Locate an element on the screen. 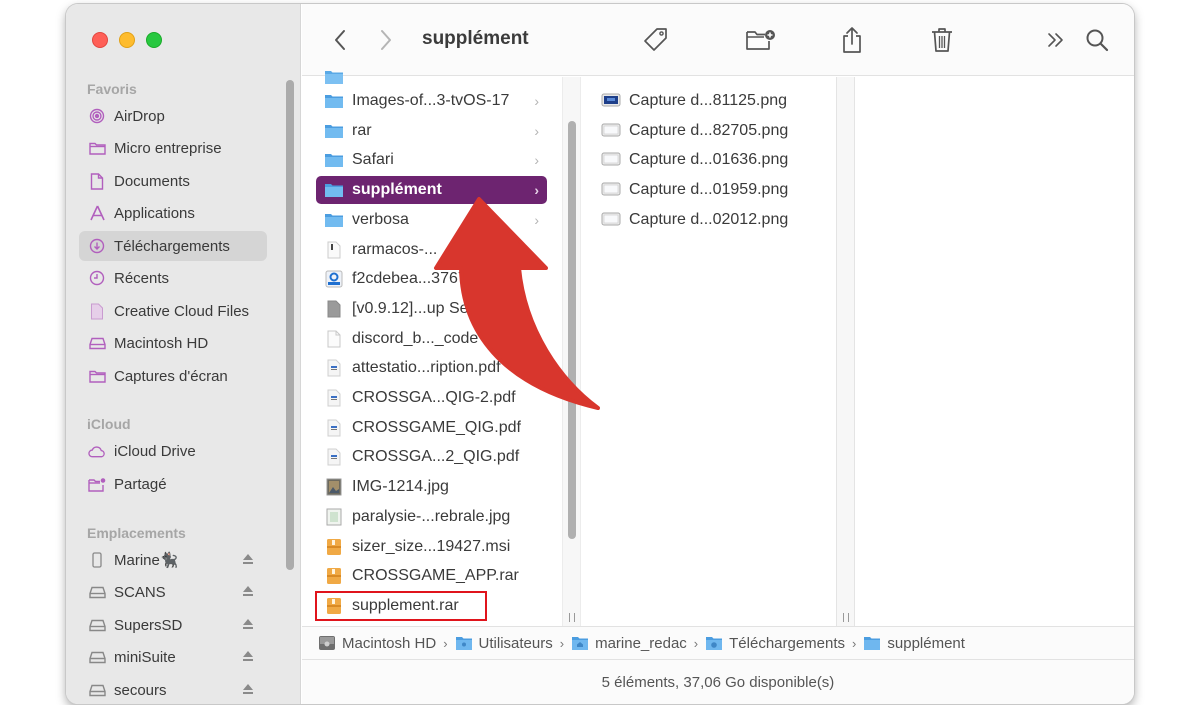 The image size is (1200, 705). list-item: f2cdebea...3767...b3 is located at coordinates (431, 279).